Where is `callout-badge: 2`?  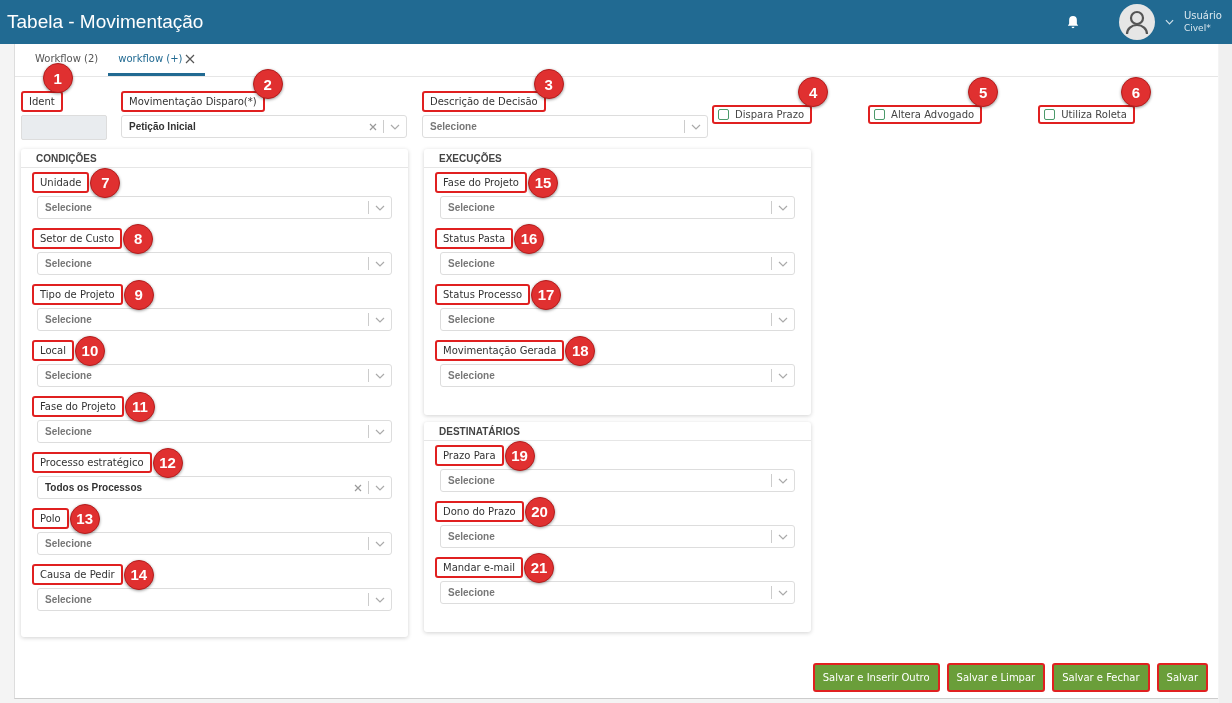 callout-badge: 2 is located at coordinates (267, 84).